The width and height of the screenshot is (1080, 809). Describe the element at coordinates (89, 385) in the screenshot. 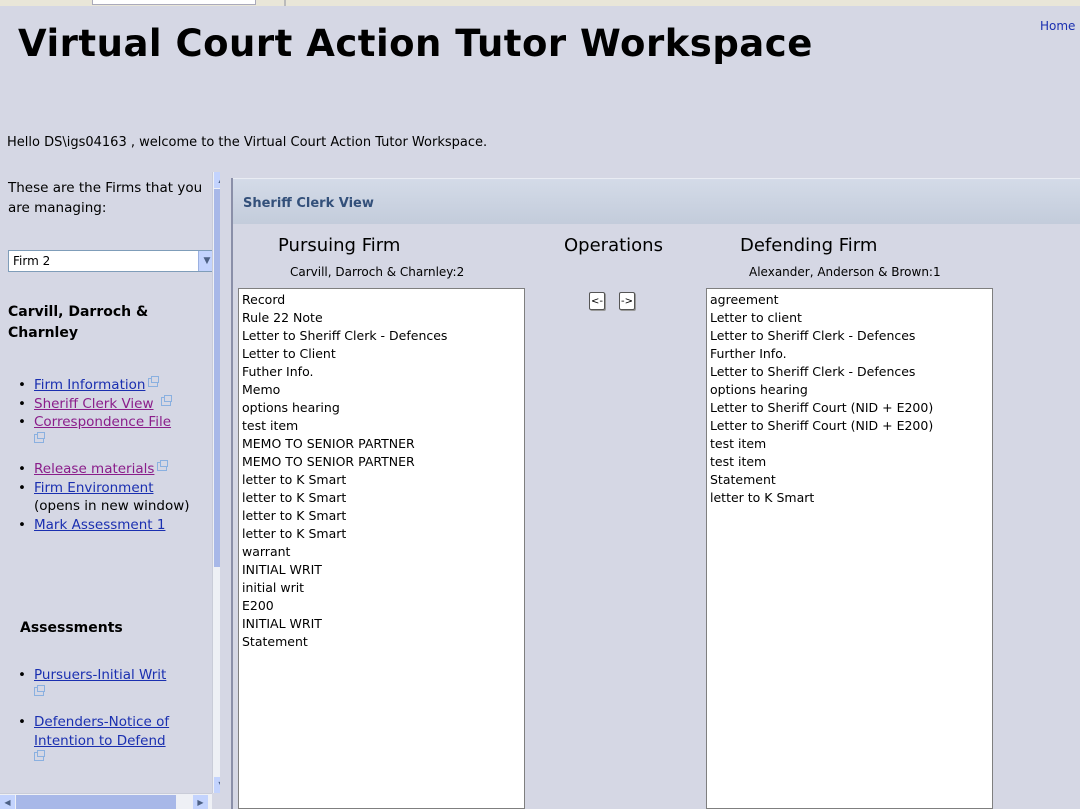

I see `firm-information-link: Firm Information` at that location.